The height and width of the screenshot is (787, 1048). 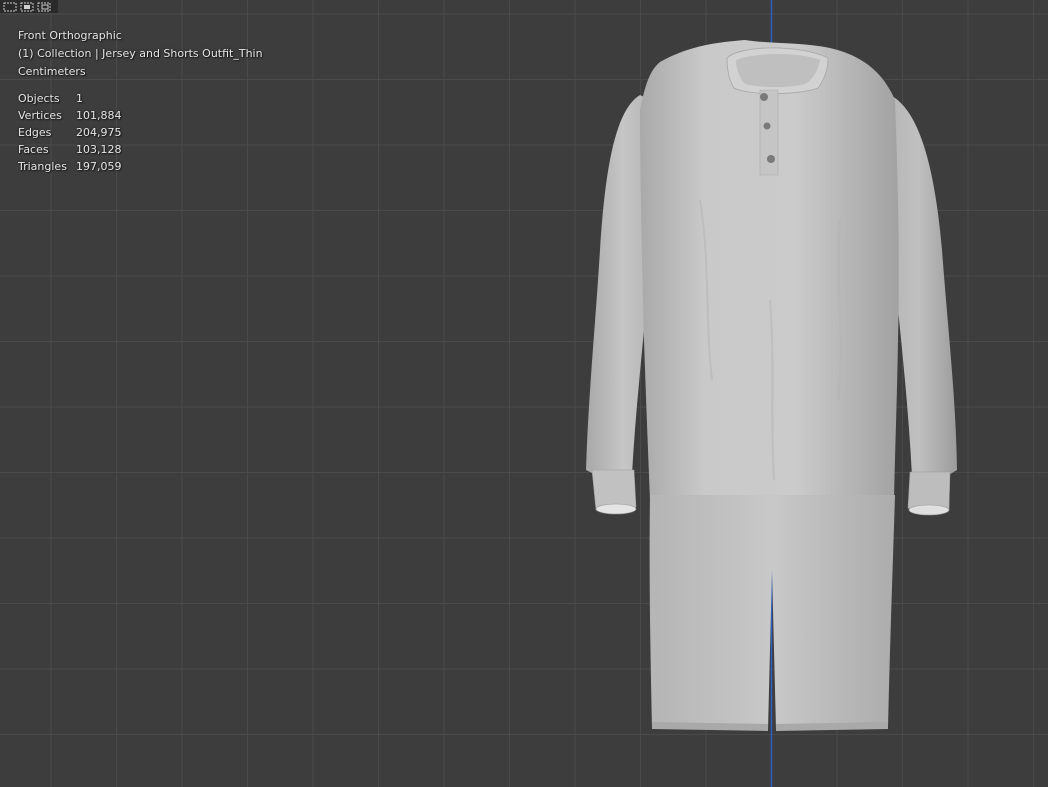 What do you see at coordinates (70, 98) in the screenshot?
I see `stat-row-objects: Objects 1` at bounding box center [70, 98].